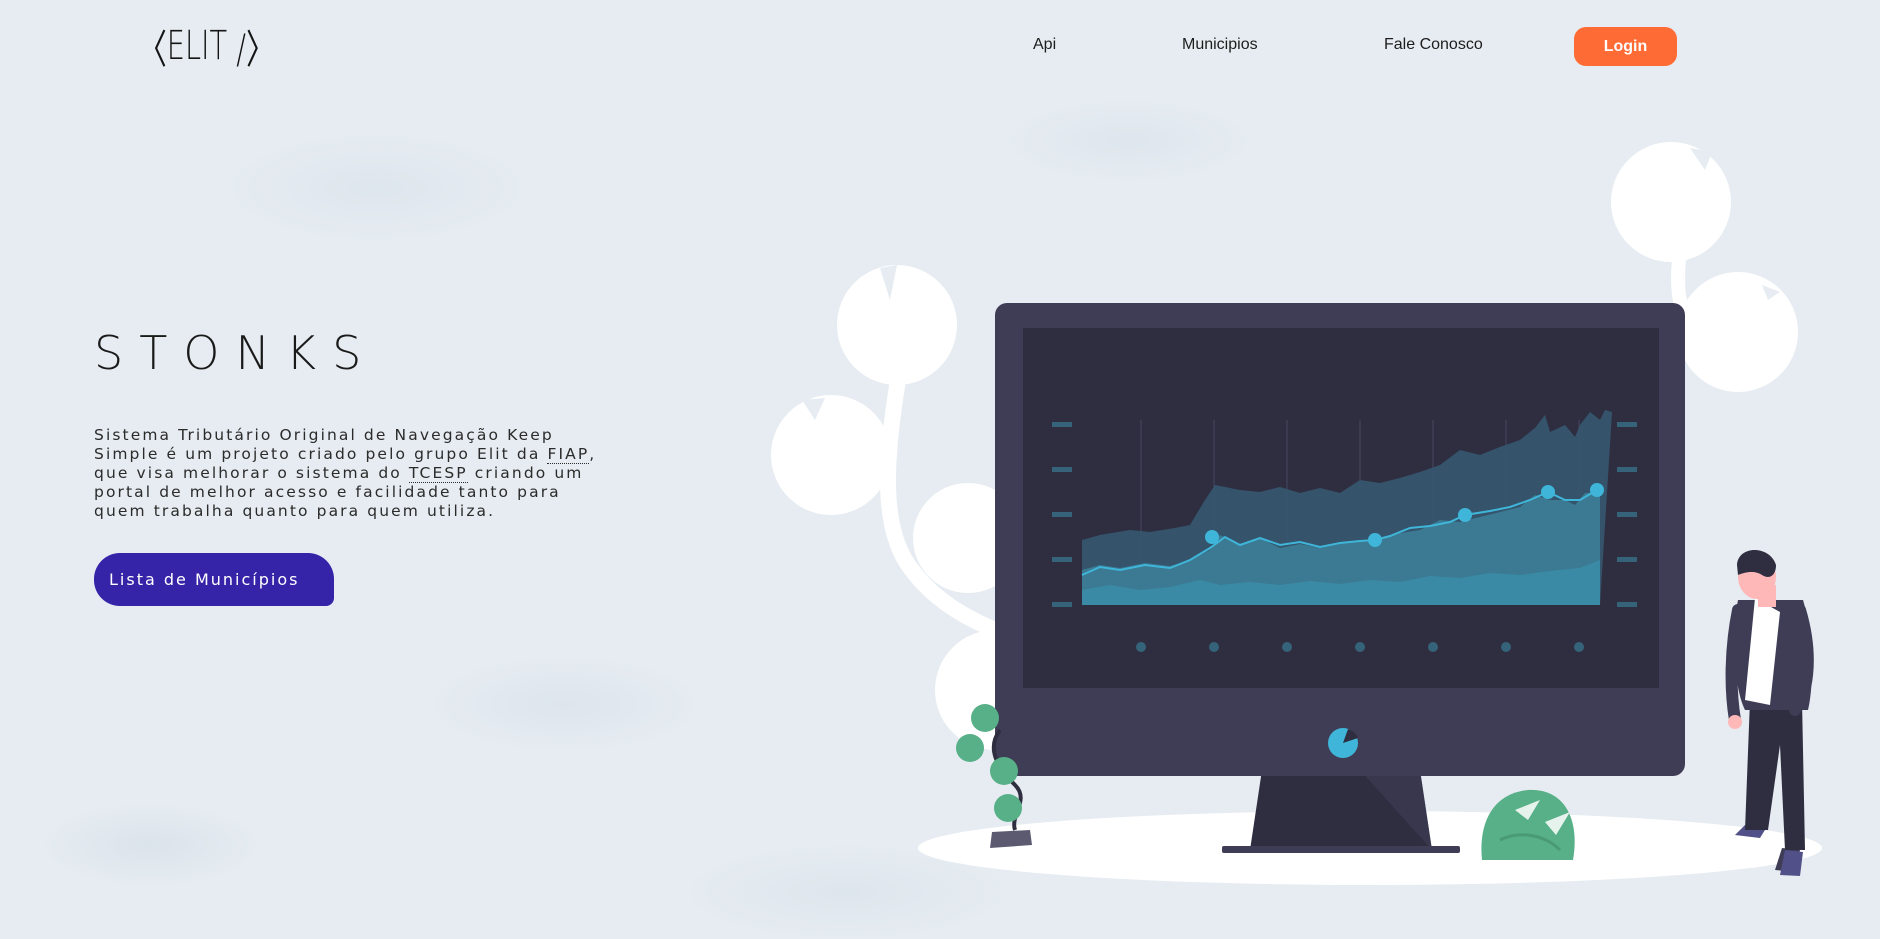 The height and width of the screenshot is (939, 1880). I want to click on page-title: STONKS, so click(236, 353).